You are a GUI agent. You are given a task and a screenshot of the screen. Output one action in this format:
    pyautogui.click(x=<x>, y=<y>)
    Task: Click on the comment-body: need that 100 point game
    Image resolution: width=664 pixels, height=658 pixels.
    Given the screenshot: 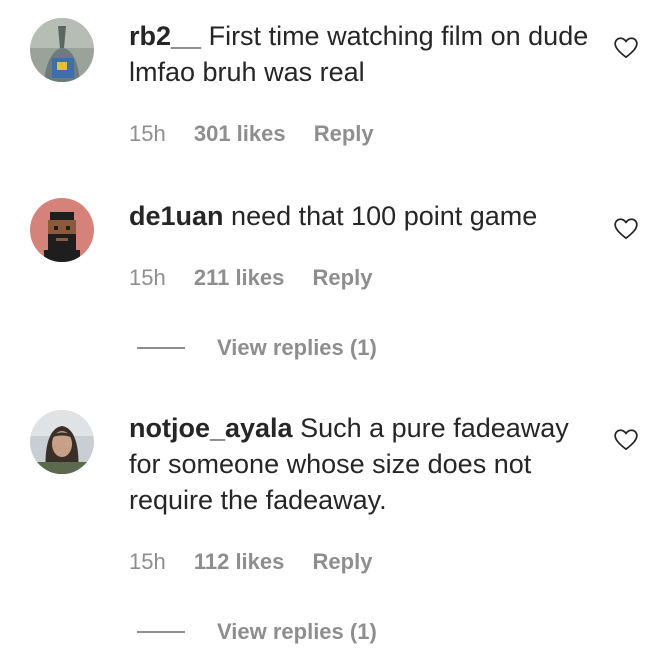 What is the action you would take?
    pyautogui.click(x=384, y=216)
    